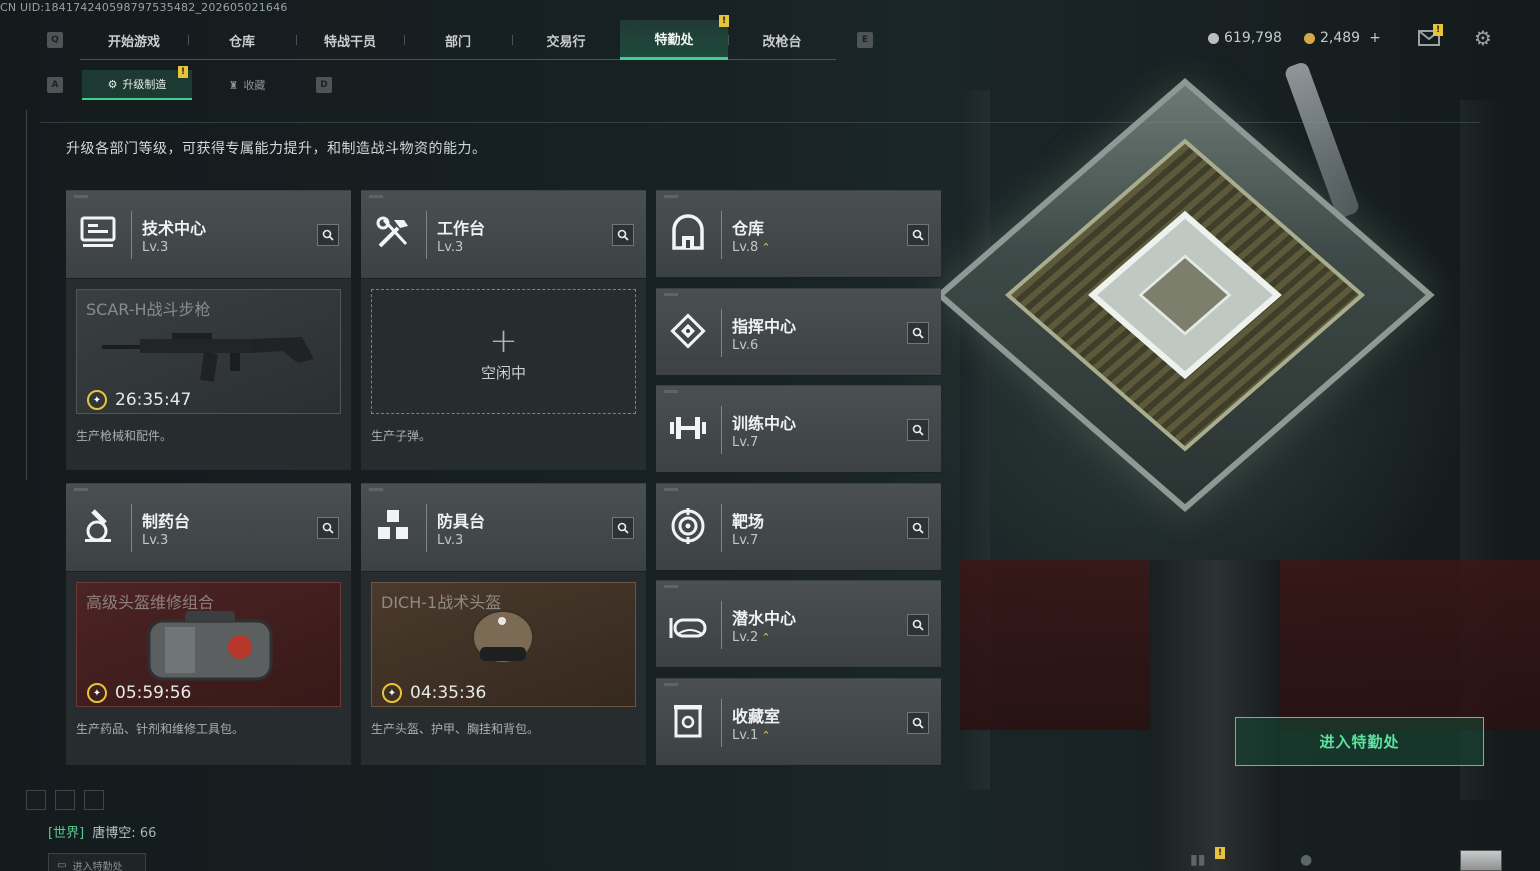 The width and height of the screenshot is (1540, 871). I want to click on avatar, so click(1481, 860).